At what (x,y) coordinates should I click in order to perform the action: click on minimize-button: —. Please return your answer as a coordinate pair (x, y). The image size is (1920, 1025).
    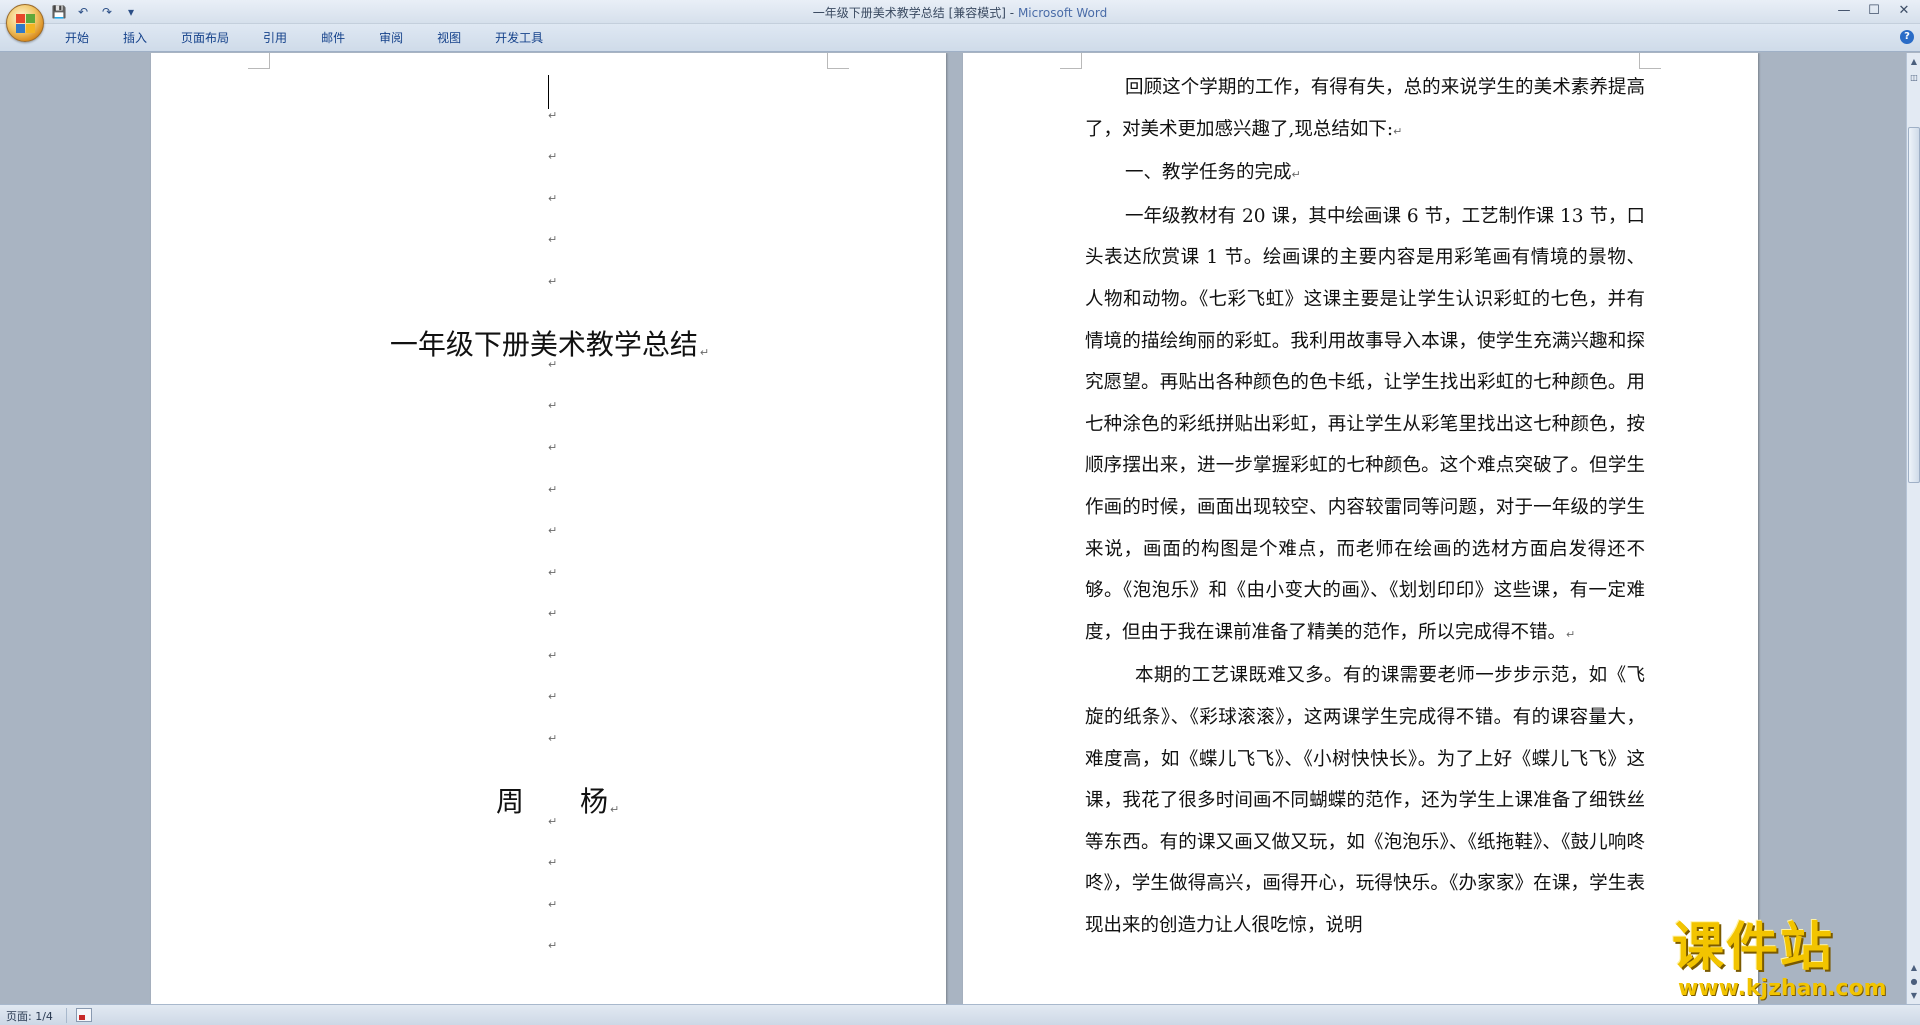
    Looking at the image, I should click on (1844, 11).